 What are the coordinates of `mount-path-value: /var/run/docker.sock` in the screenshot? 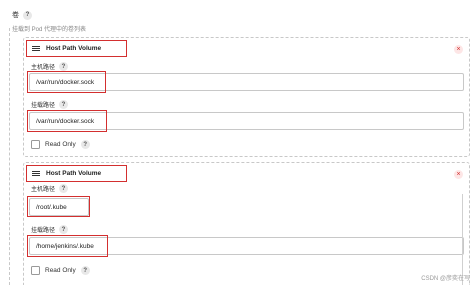 It's located at (65, 121).